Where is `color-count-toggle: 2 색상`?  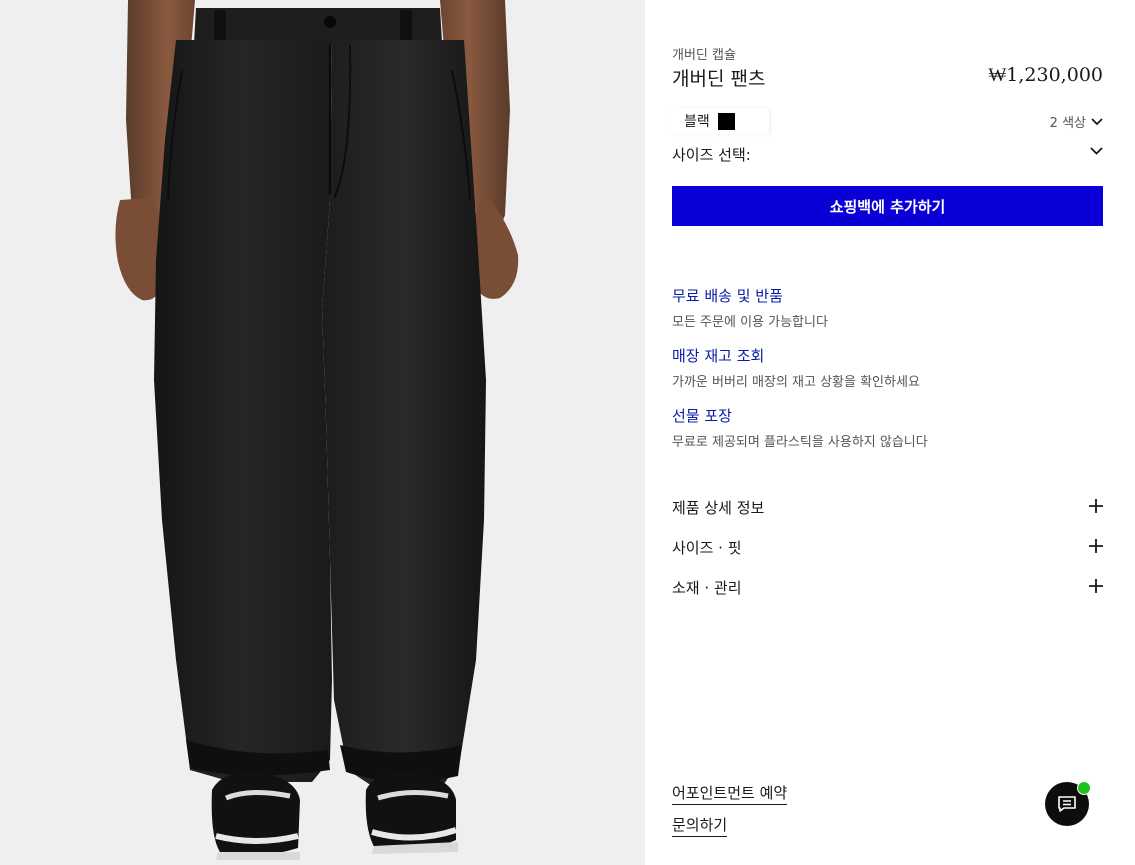 color-count-toggle: 2 색상 is located at coordinates (1076, 121).